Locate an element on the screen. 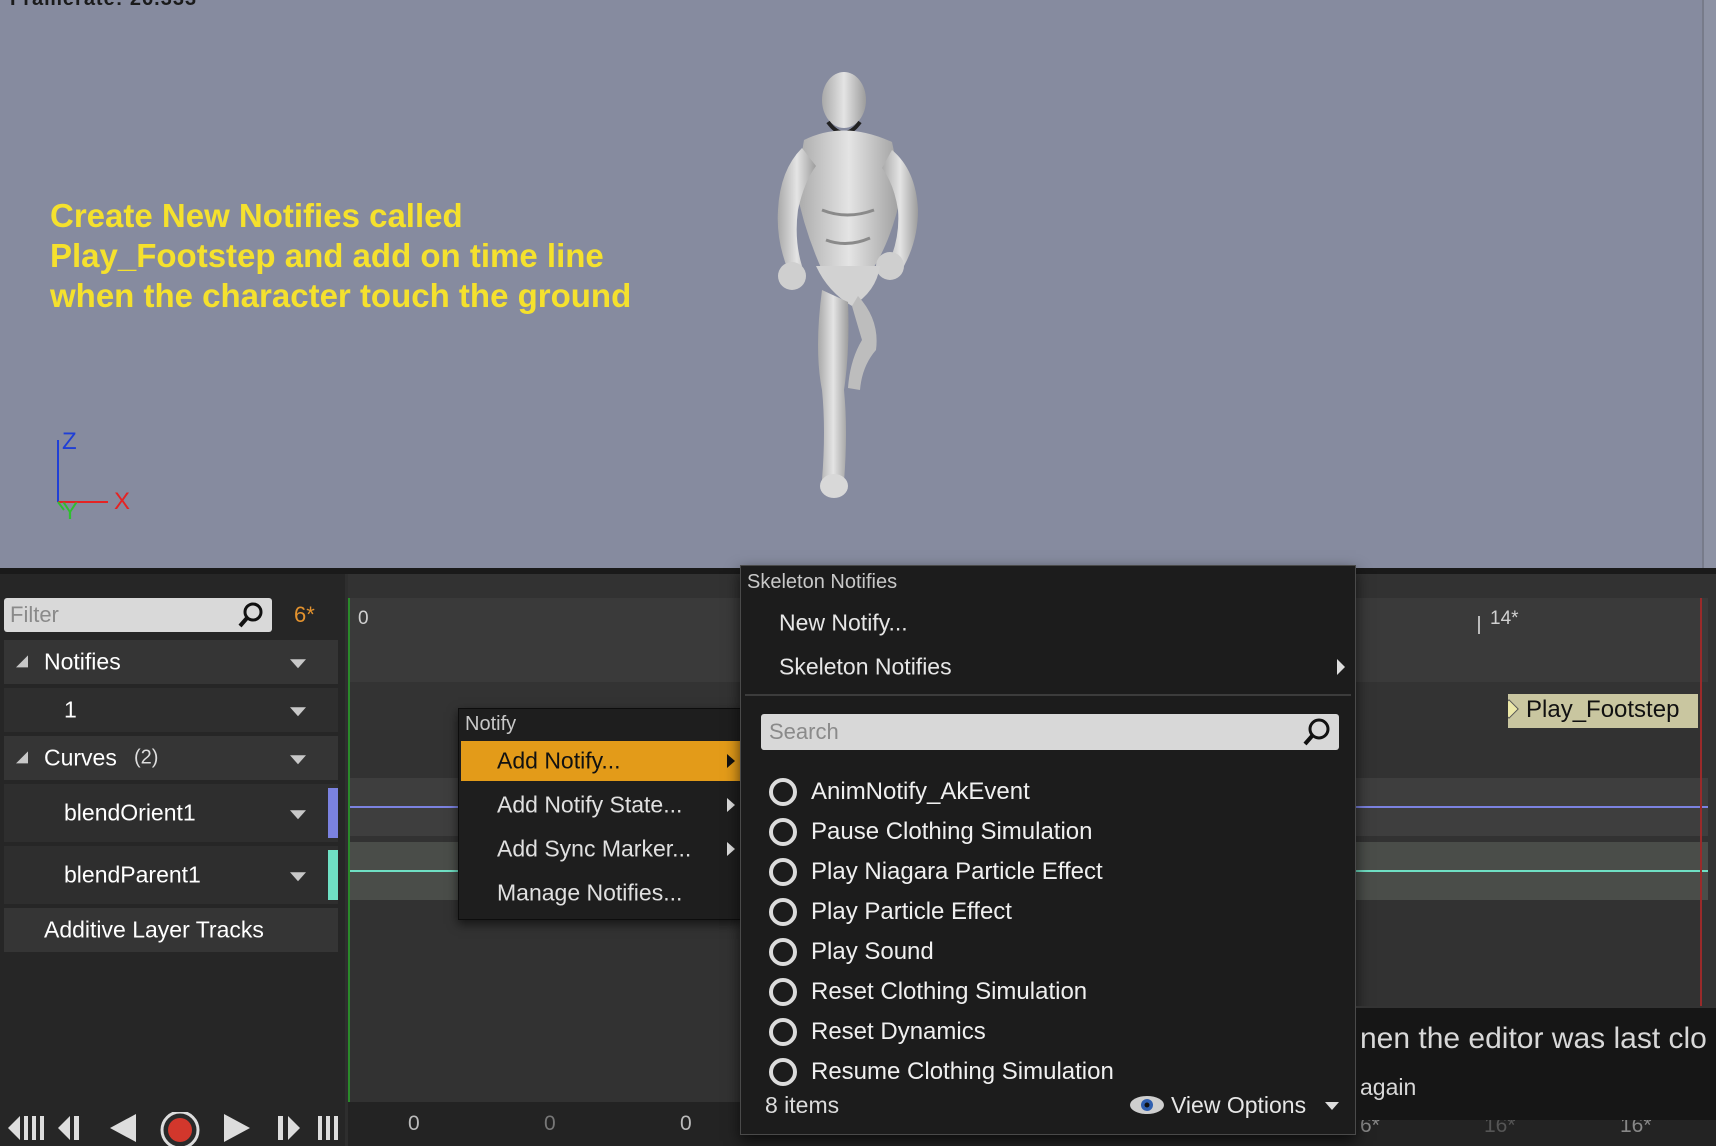 This screenshot has height=1146, width=1716. framerate-readout: Framerate: 26.333 is located at coordinates (103, 5).